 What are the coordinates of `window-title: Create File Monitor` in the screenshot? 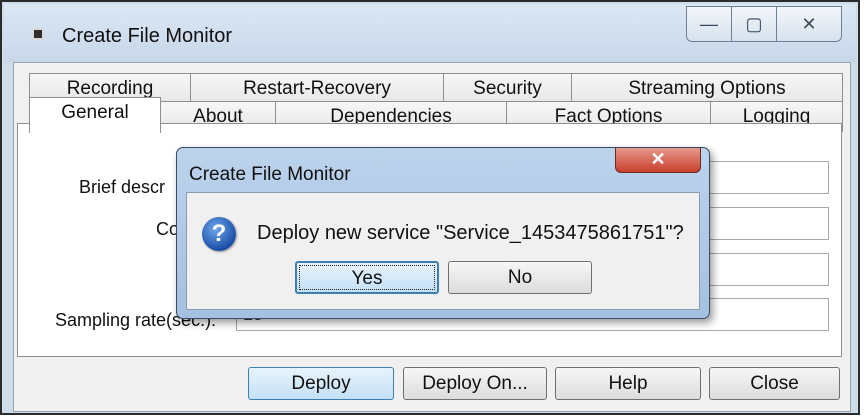 It's located at (147, 36).